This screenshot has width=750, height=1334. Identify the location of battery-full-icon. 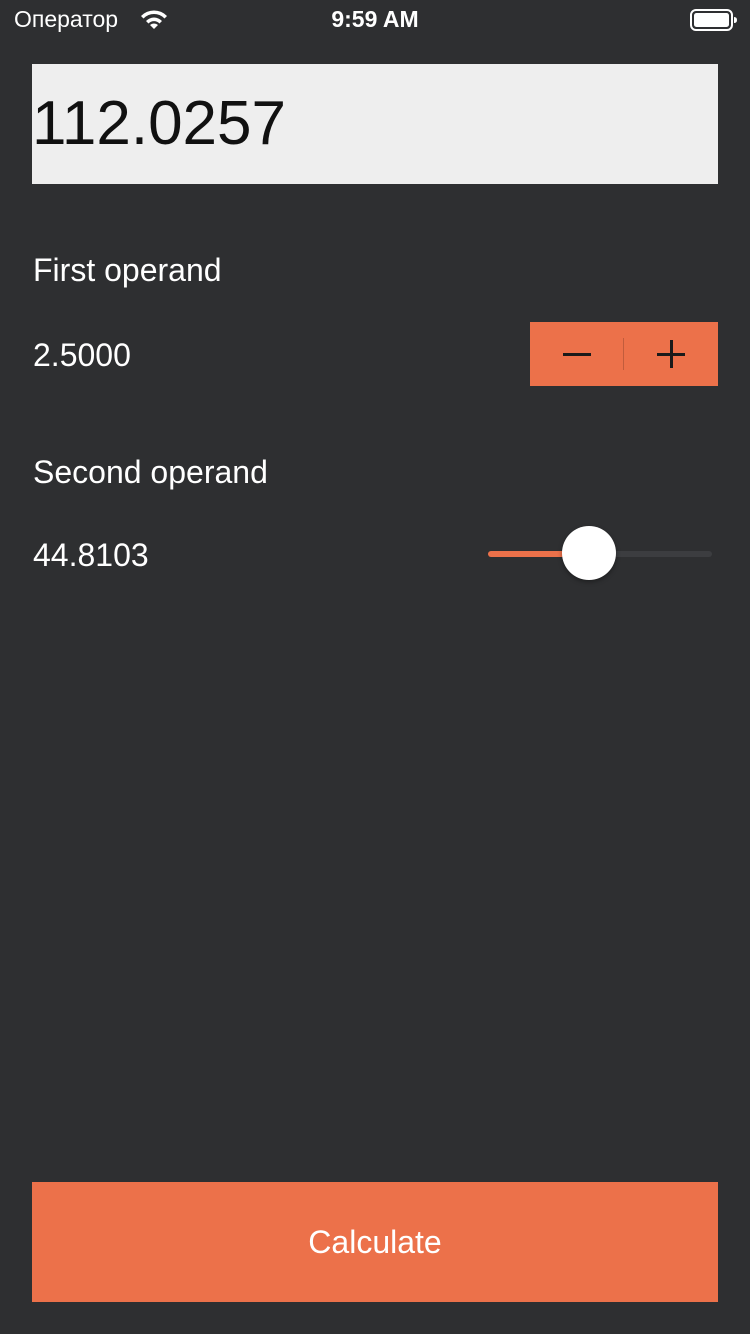
(713, 20).